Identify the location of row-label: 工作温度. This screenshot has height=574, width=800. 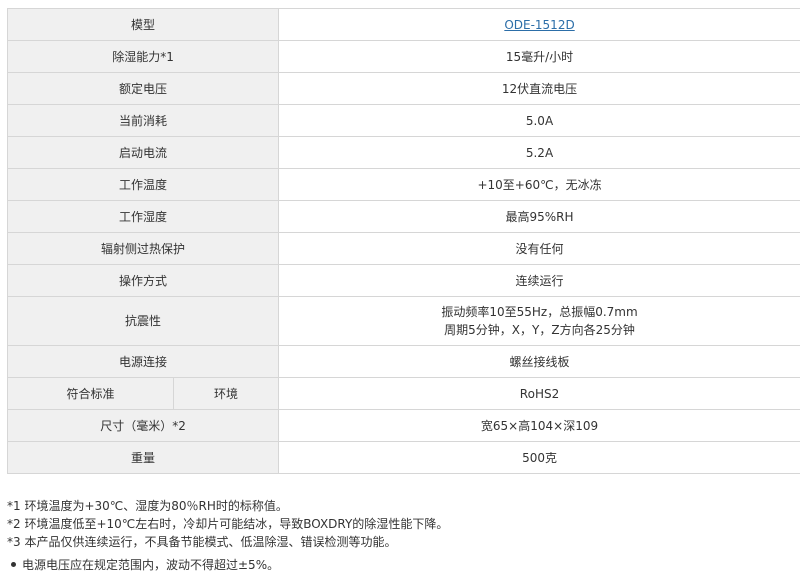
(143, 184).